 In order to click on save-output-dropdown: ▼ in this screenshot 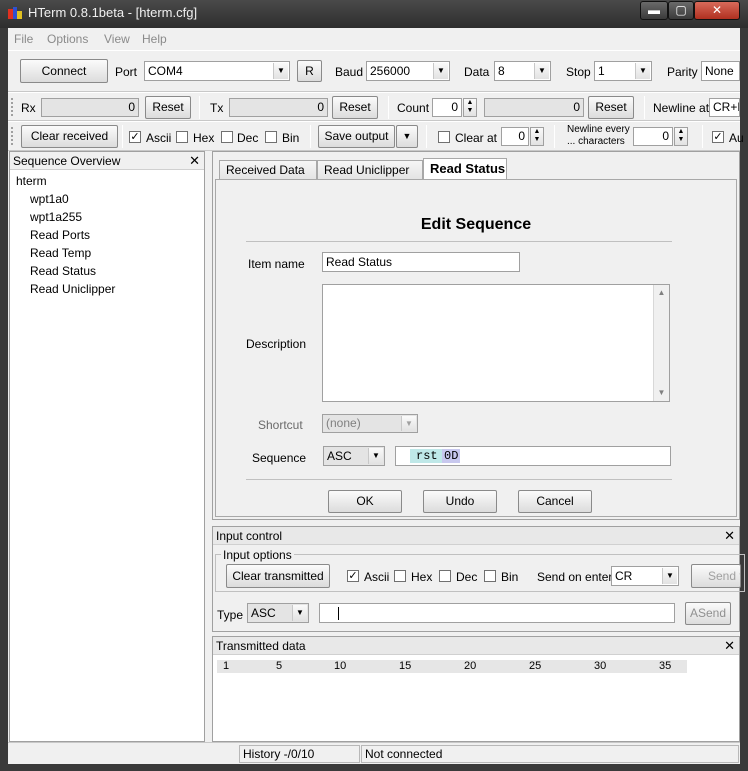, I will do `click(407, 136)`.